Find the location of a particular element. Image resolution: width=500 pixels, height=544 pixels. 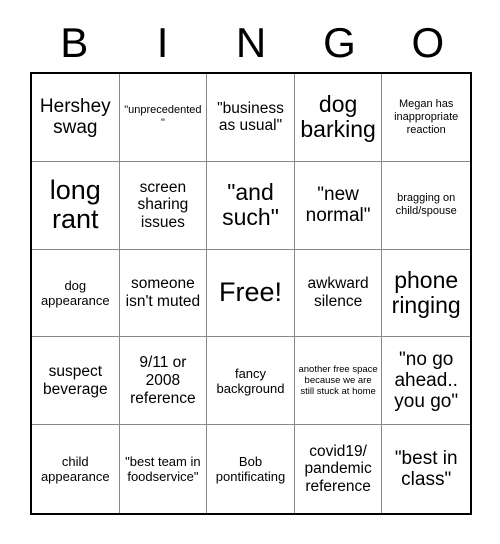

bingo-cell-label: "unprecedented" is located at coordinates (163, 117).